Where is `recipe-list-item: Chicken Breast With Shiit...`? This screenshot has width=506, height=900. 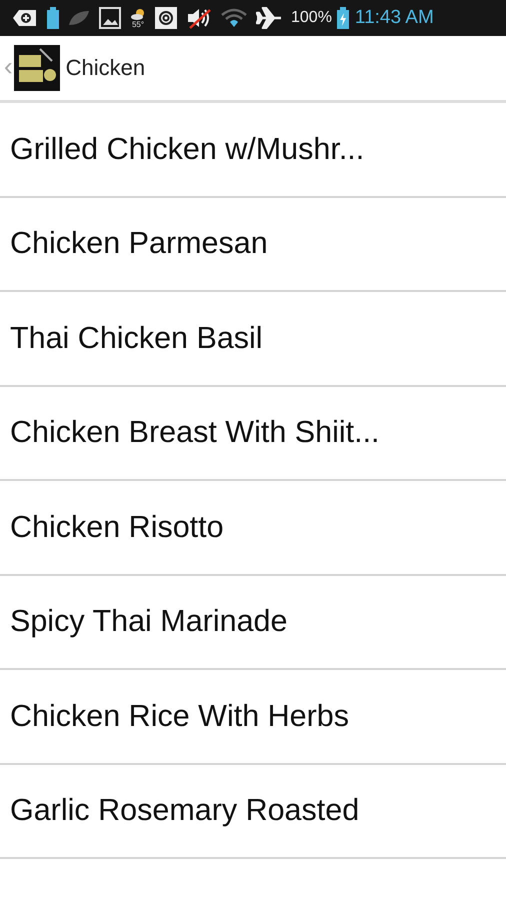
recipe-list-item: Chicken Breast With Shiit... is located at coordinates (253, 433).